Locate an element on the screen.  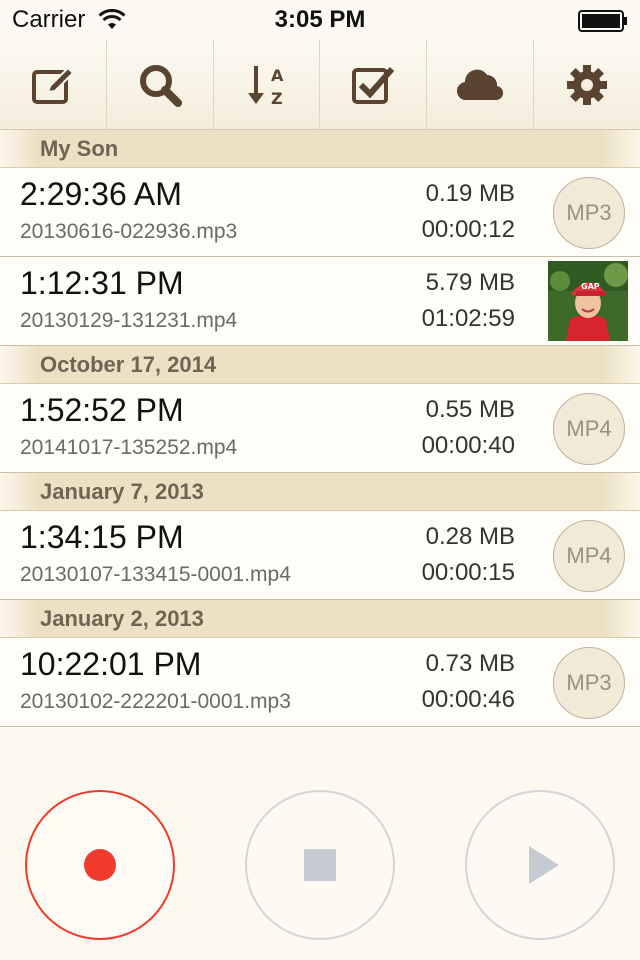
recording-size: 0.19 MB is located at coordinates (470, 193).